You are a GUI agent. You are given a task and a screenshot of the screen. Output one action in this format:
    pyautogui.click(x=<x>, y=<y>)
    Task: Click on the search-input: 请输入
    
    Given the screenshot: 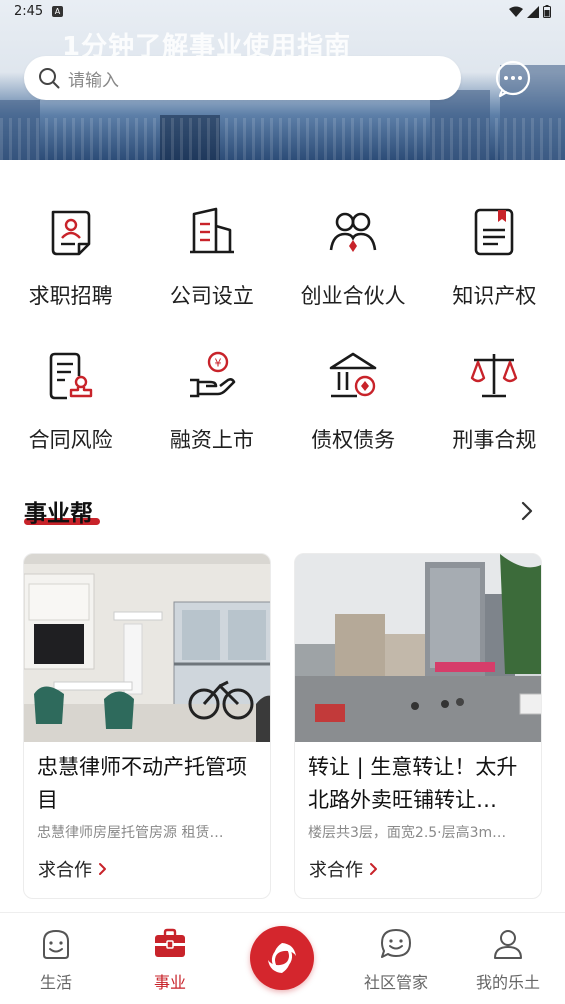 What is the action you would take?
    pyautogui.click(x=93, y=78)
    